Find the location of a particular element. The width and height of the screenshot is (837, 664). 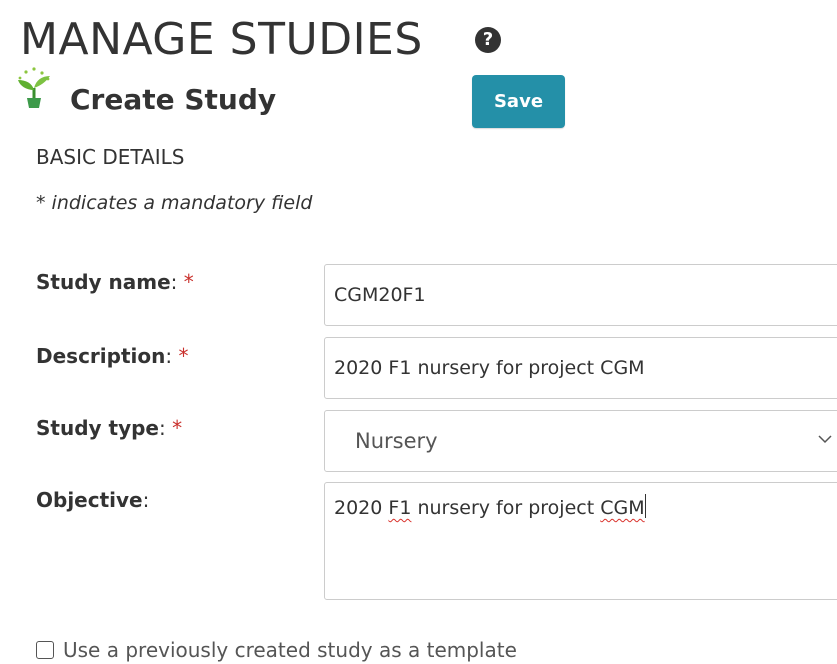

objective-label-text: Objective is located at coordinates (89, 500).